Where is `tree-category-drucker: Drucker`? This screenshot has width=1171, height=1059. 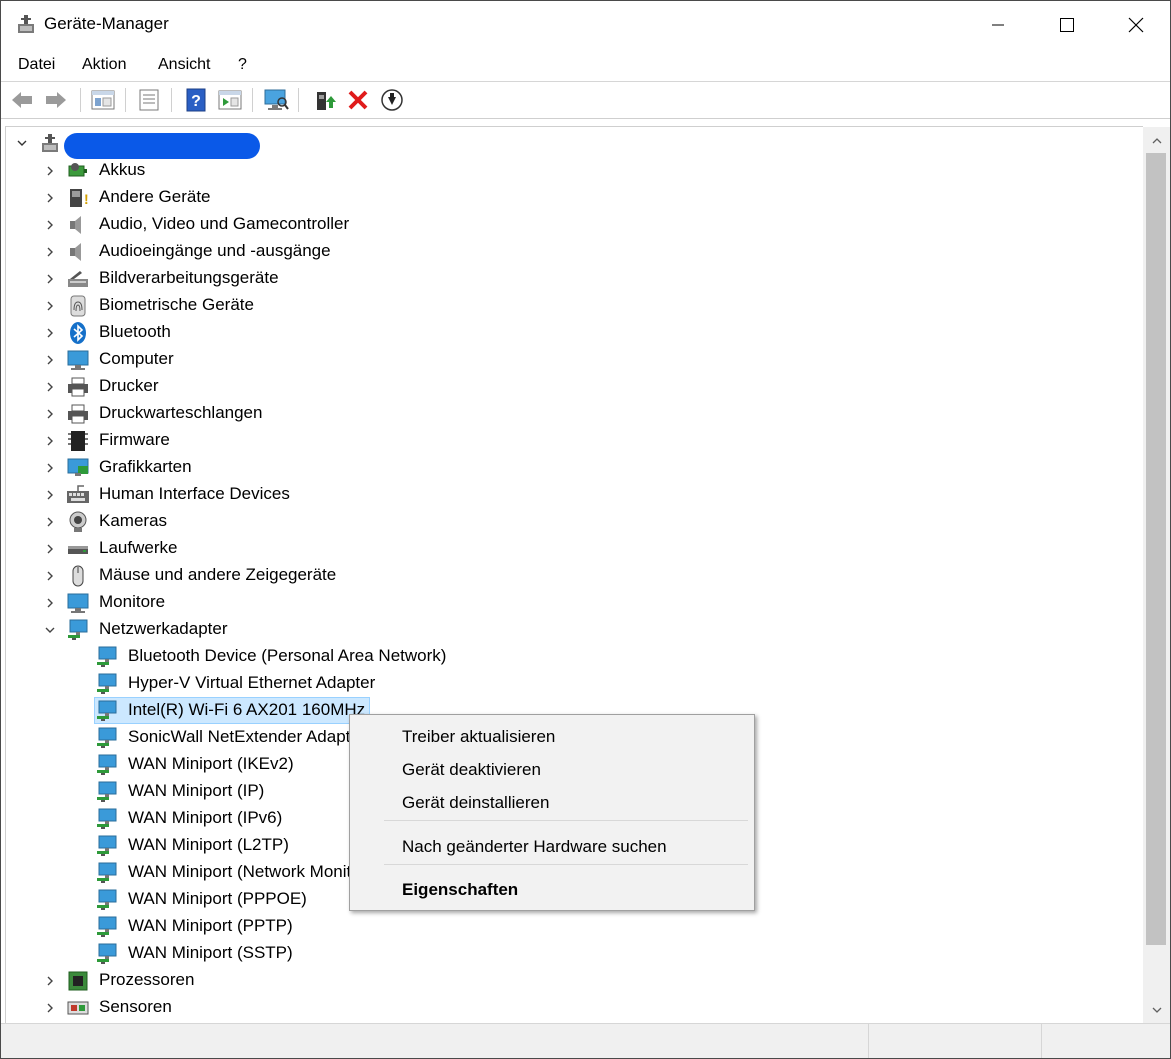 tree-category-drucker: Drucker is located at coordinates (506, 386).